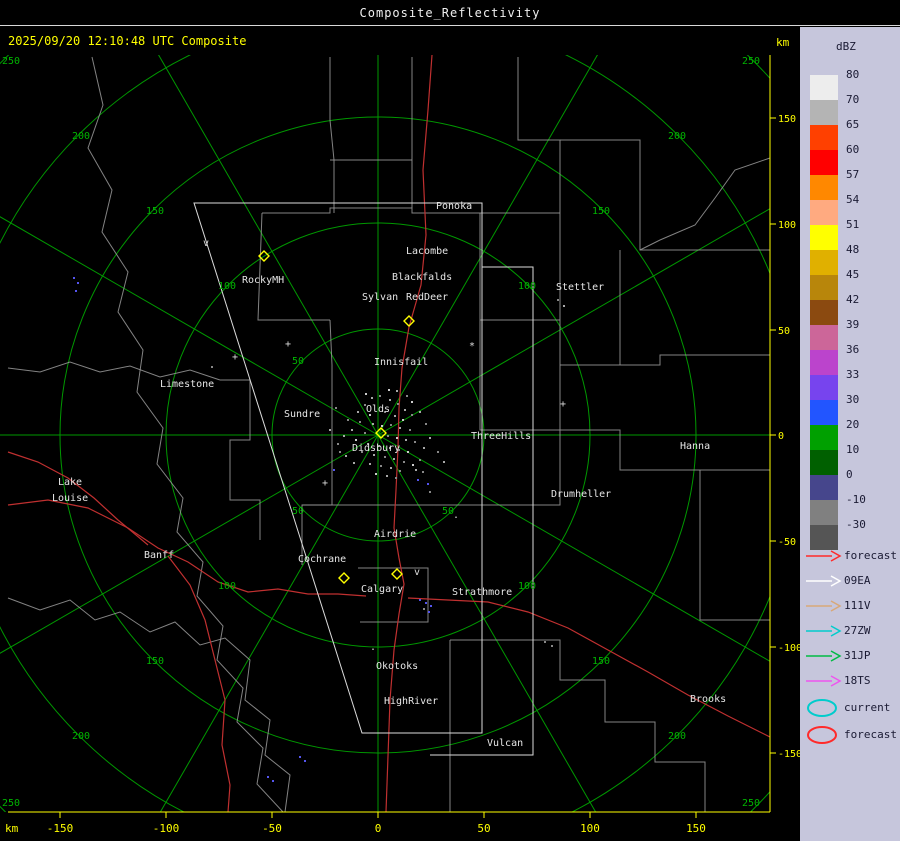 This screenshot has height=841, width=900. Describe the element at coordinates (60, 828) in the screenshot. I see `x-axis-tick-label: -150` at that location.